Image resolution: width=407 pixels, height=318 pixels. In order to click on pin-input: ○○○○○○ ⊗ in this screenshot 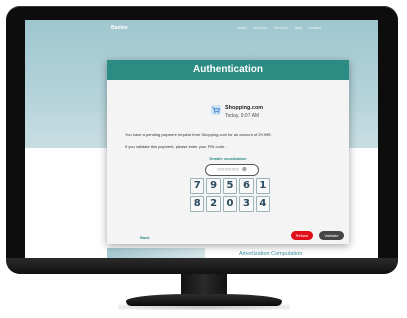, I will do `click(232, 170)`.